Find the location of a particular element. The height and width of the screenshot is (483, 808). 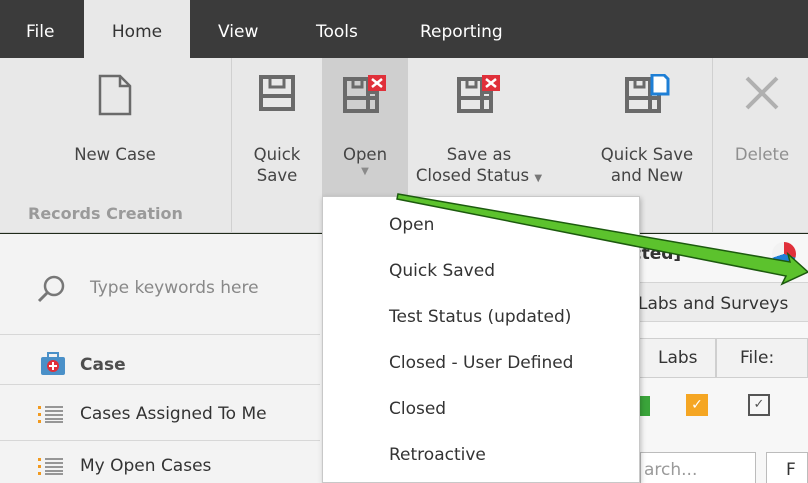

tab-home: Home is located at coordinates (137, 29).